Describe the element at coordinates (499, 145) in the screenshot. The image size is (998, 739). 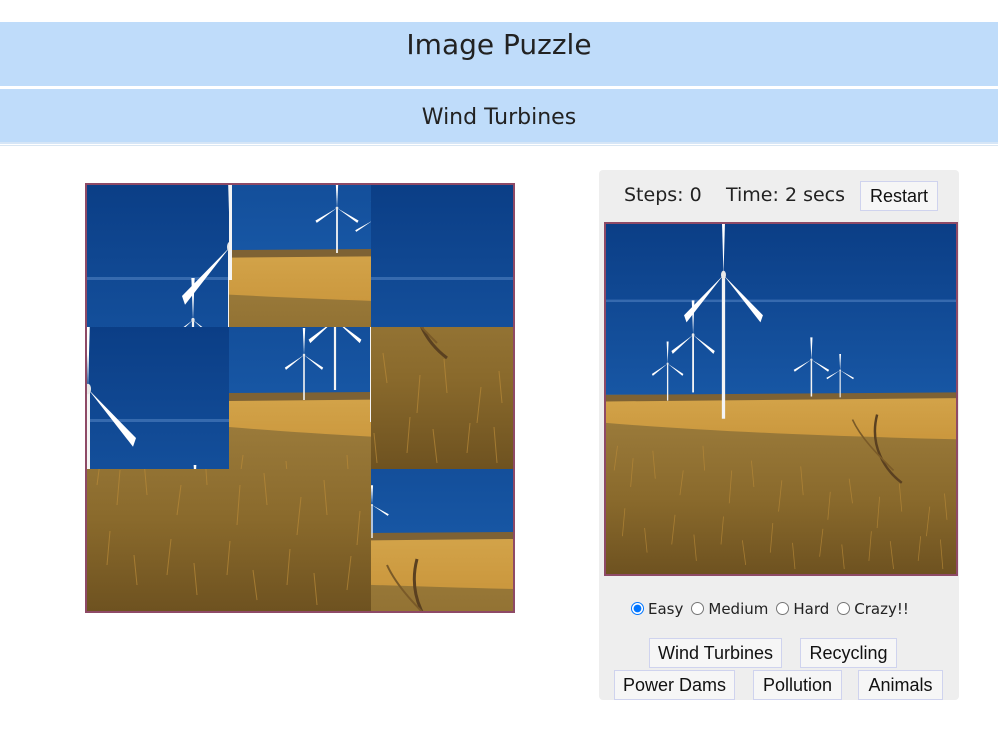
I see `divider` at that location.